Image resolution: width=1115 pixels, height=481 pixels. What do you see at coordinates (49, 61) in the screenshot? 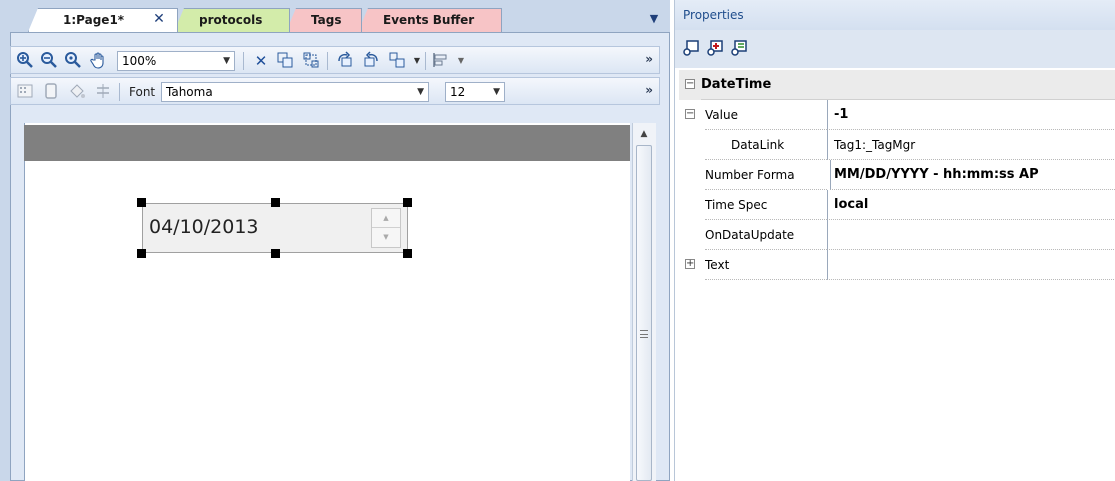
I see `zoom-out-icon` at bounding box center [49, 61].